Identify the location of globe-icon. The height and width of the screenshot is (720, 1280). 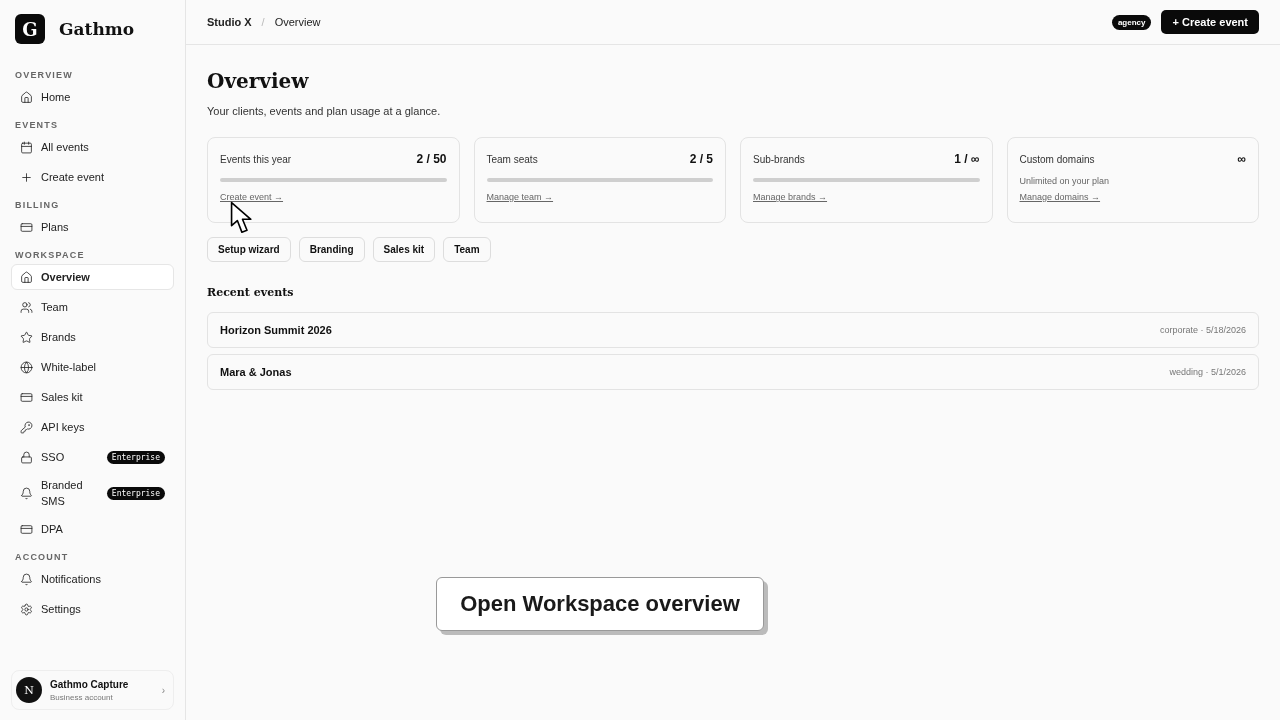
(26, 367).